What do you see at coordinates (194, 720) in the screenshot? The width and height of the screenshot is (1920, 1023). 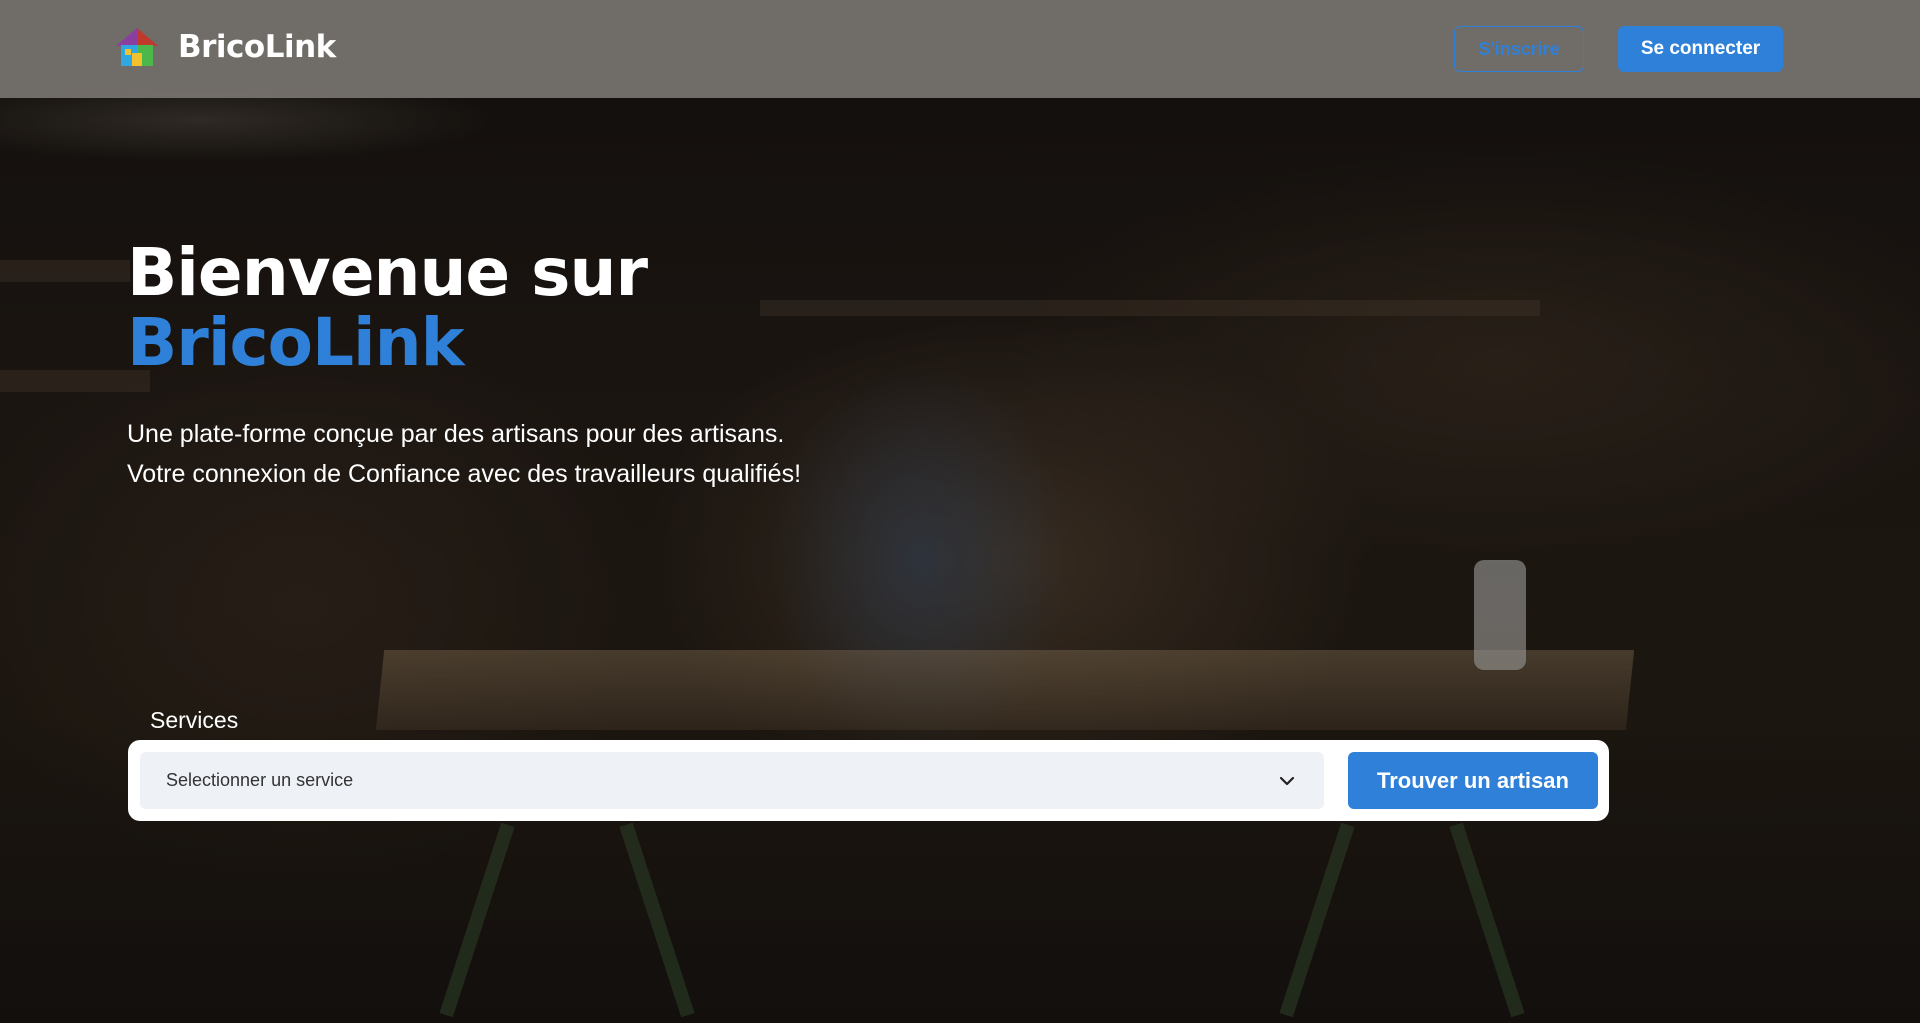 I see `services-label: Services` at bounding box center [194, 720].